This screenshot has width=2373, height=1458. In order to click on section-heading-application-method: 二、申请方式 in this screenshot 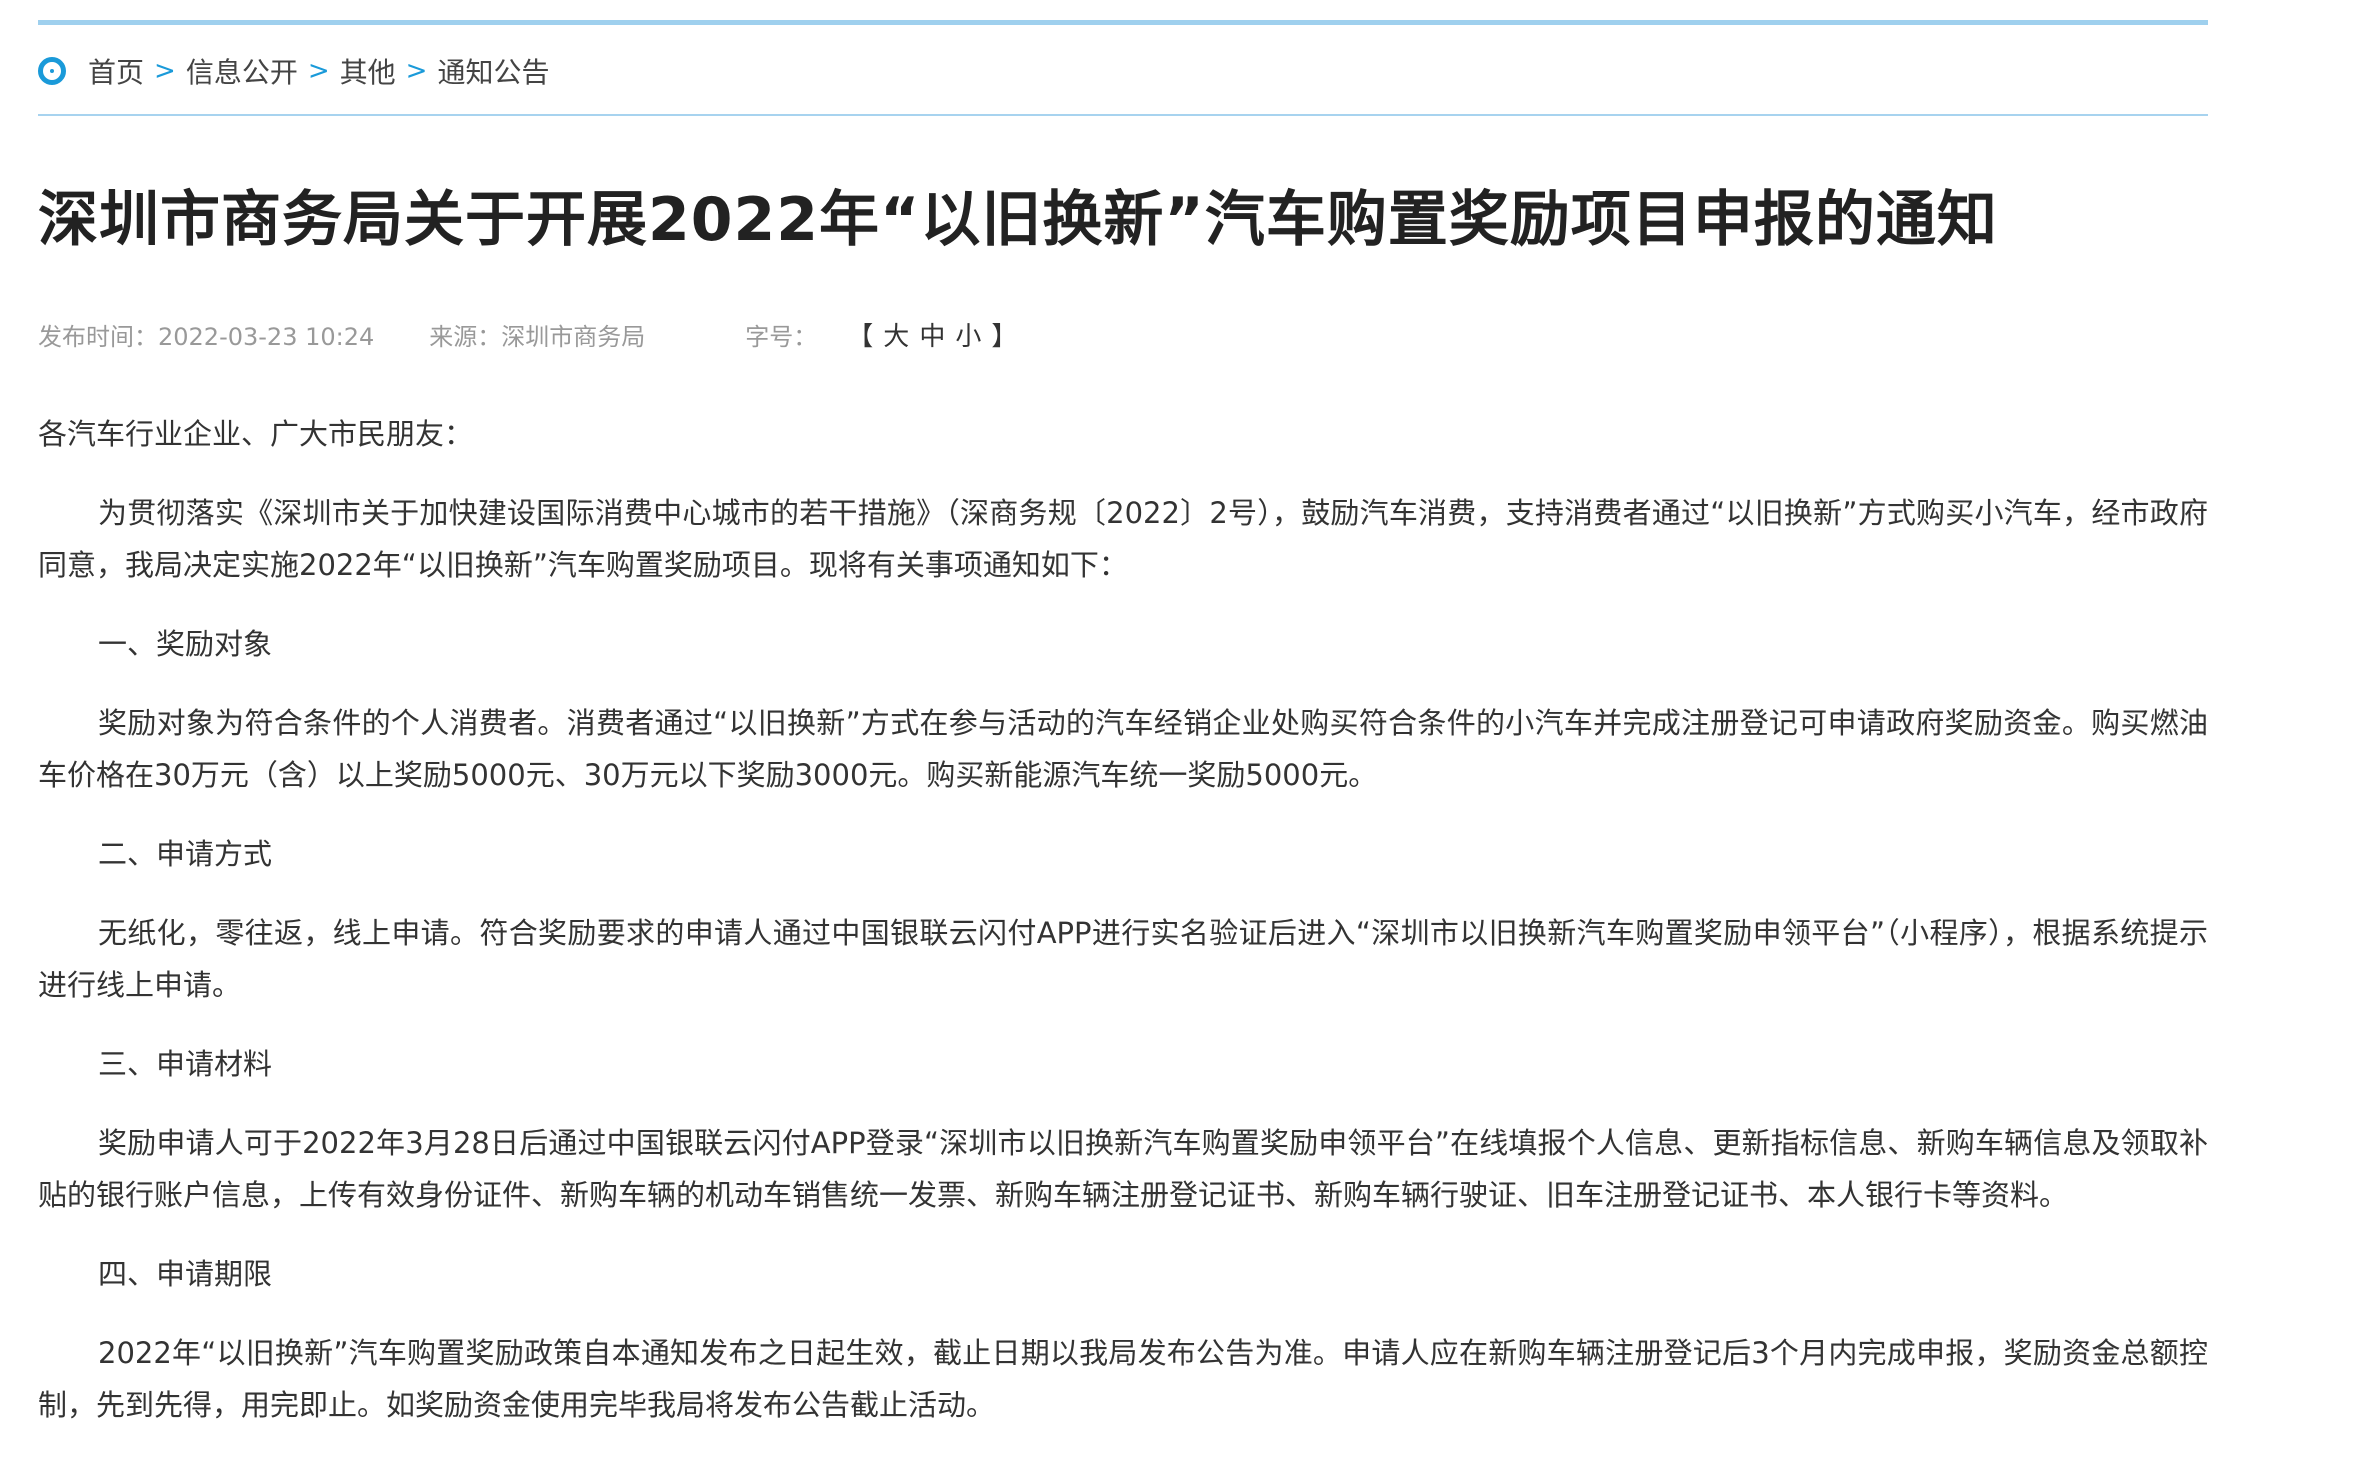, I will do `click(185, 854)`.